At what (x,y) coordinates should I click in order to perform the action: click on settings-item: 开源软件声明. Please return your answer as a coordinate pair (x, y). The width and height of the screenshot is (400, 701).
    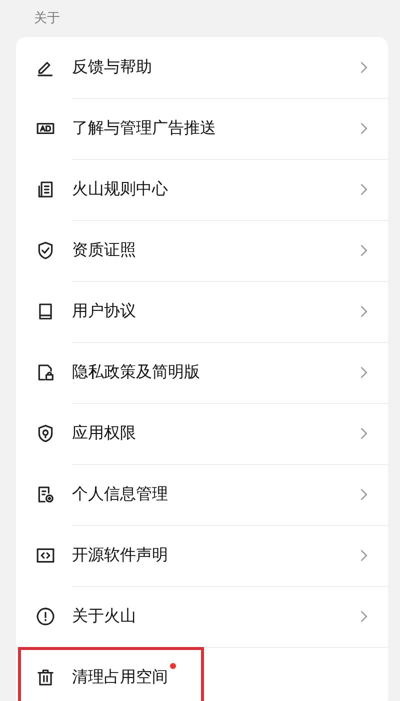
    Looking at the image, I should click on (202, 555).